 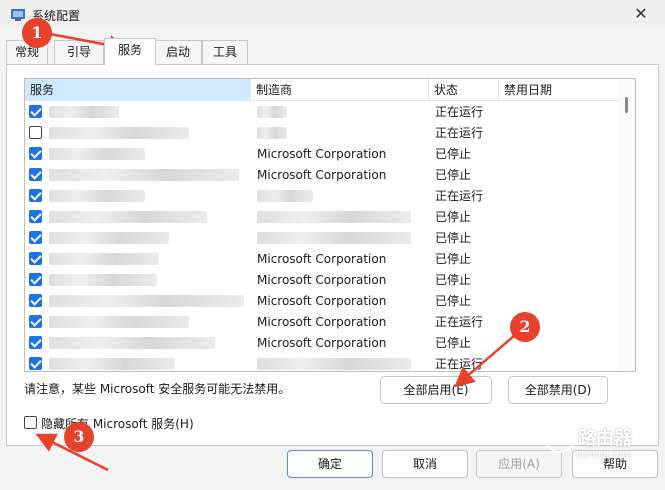 What do you see at coordinates (525, 327) in the screenshot?
I see `annotation-badge-2: 2` at bounding box center [525, 327].